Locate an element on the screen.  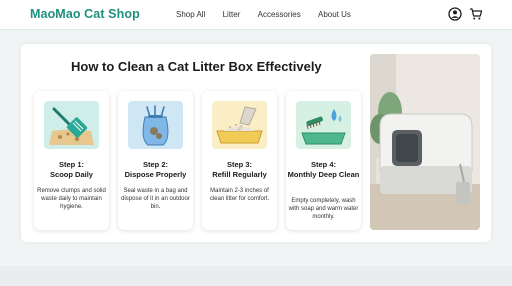
step-label: Step 2: is located at coordinates (155, 164).